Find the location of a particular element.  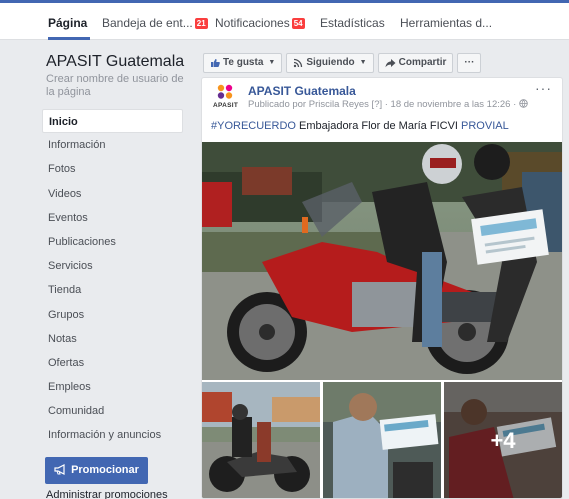

tab-notificaciones: Notificaciones 54 is located at coordinates (260, 23).